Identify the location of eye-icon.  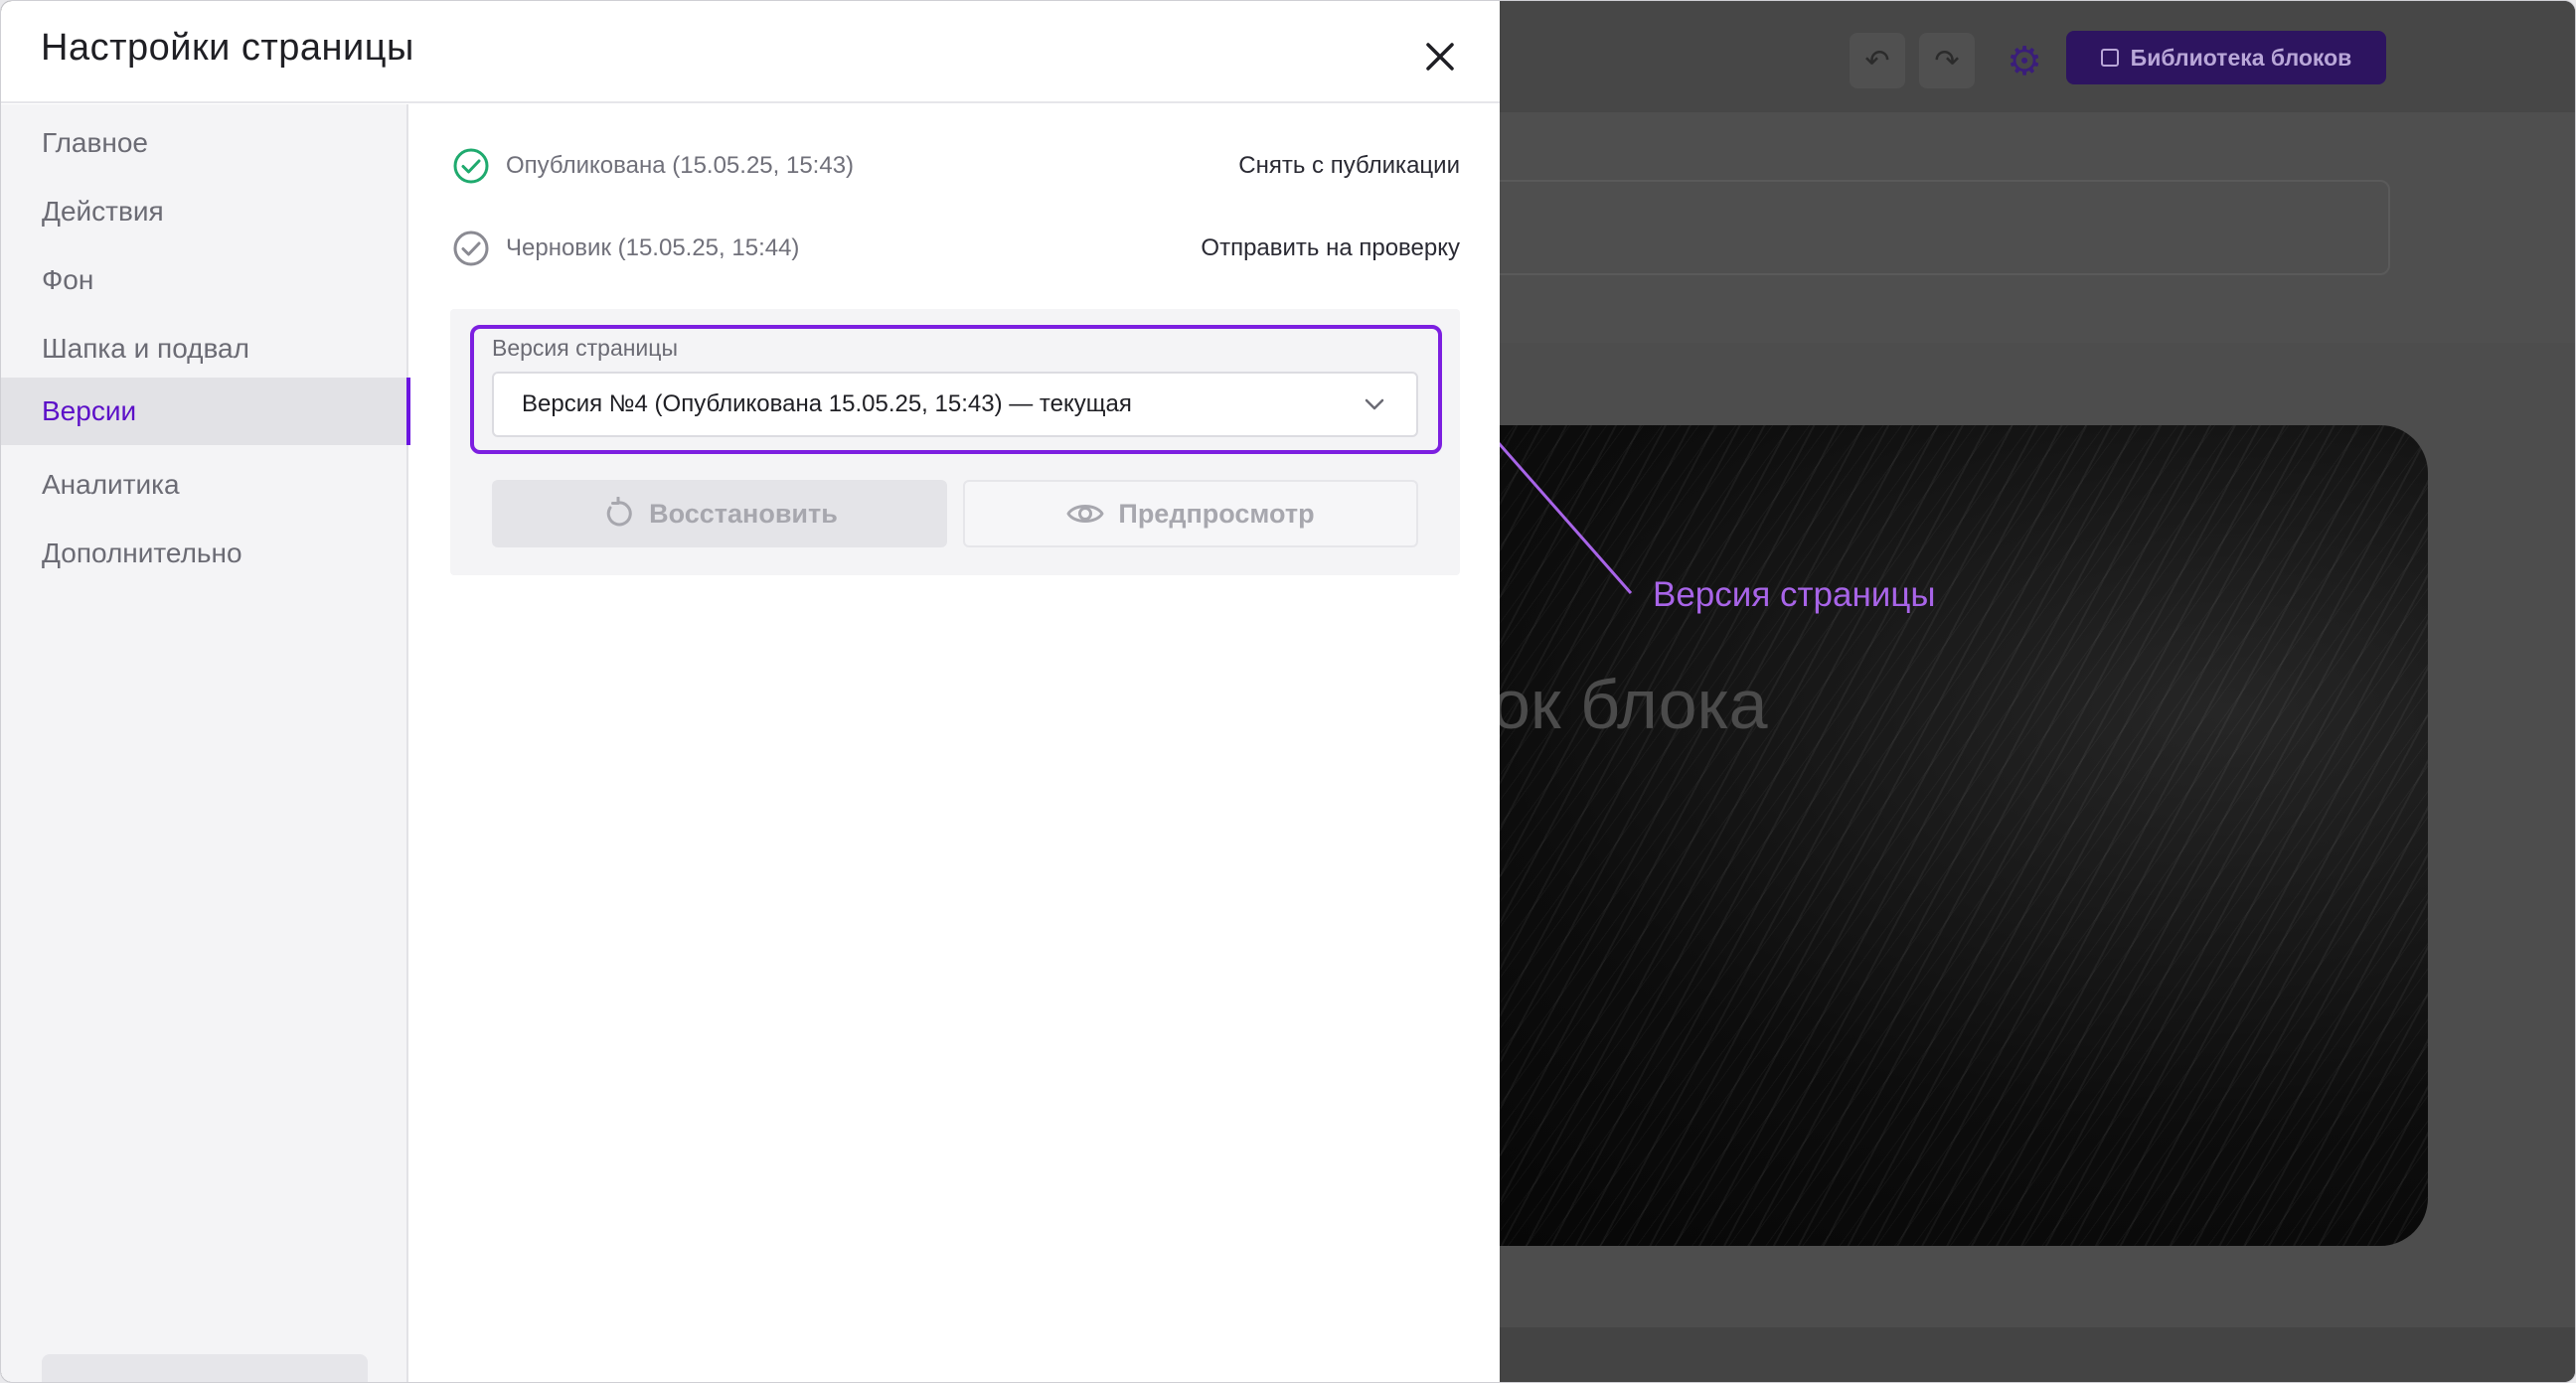
(1085, 514).